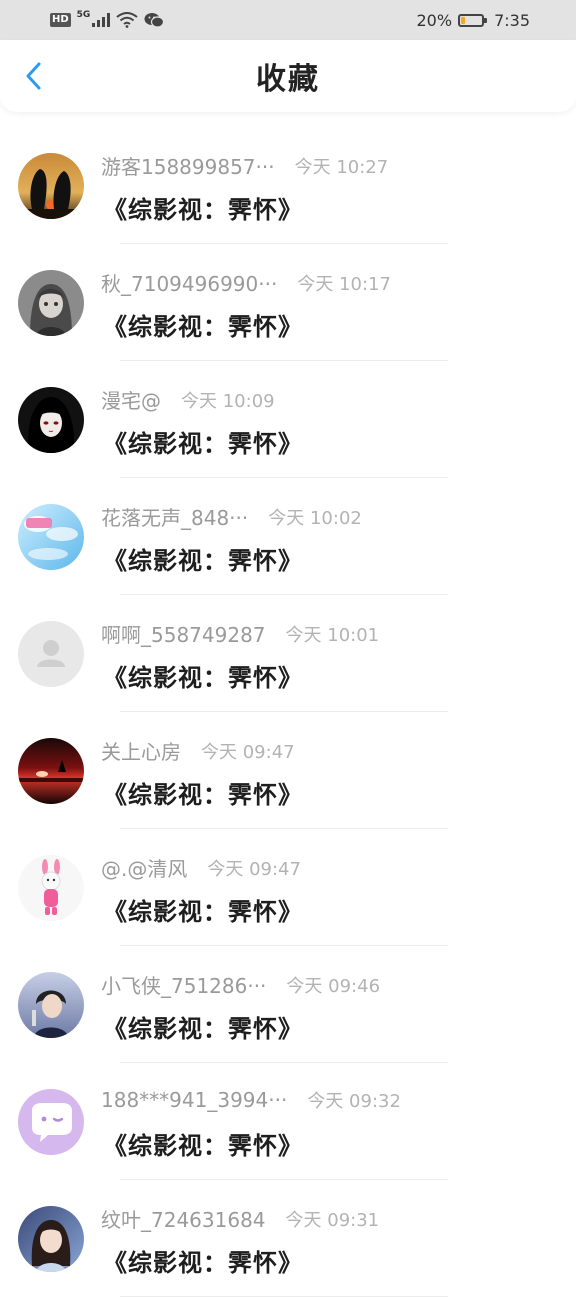 This screenshot has width=576, height=1297. Describe the element at coordinates (288, 1121) in the screenshot. I see `favorite-list-item: 188***941_3994··· 今天 09:32 《综影视：霁怀》` at that location.